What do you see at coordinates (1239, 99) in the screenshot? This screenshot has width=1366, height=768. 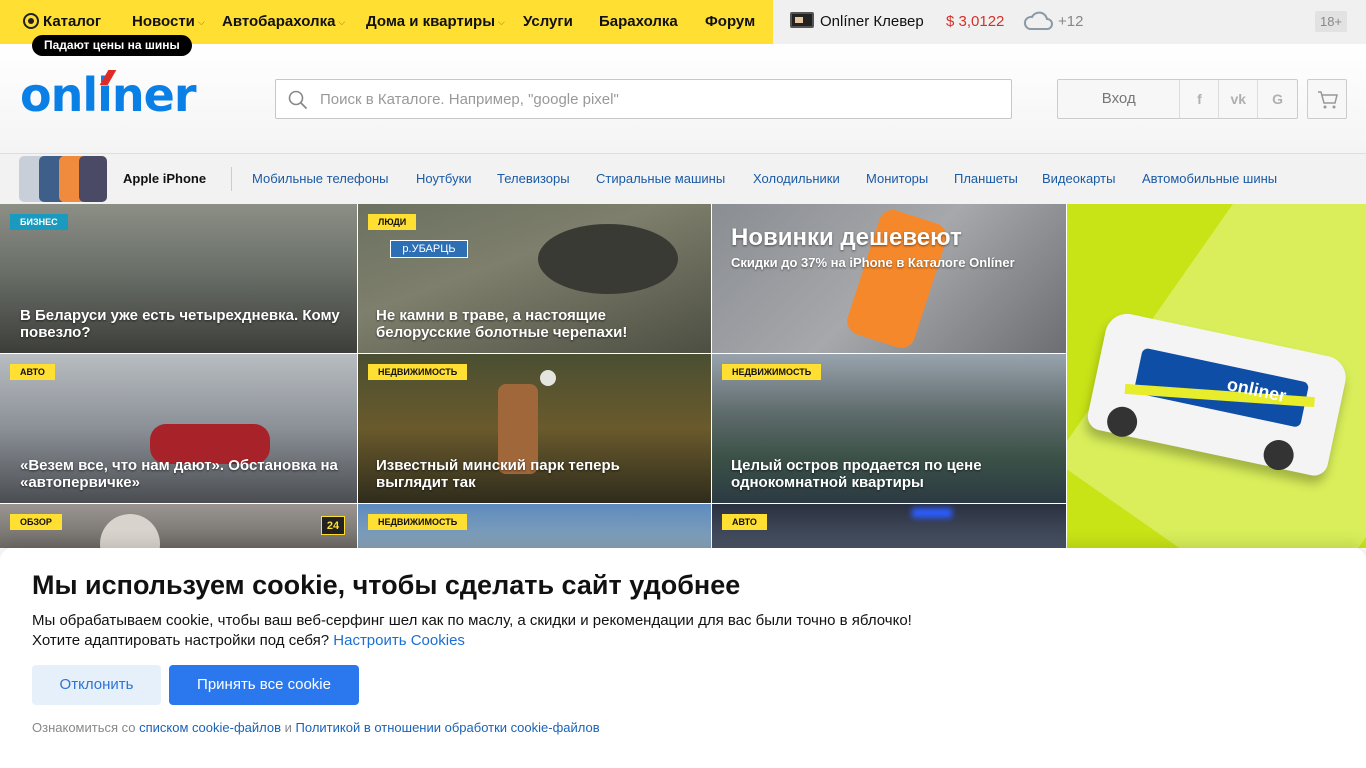 I see `vk-icon: vk` at bounding box center [1239, 99].